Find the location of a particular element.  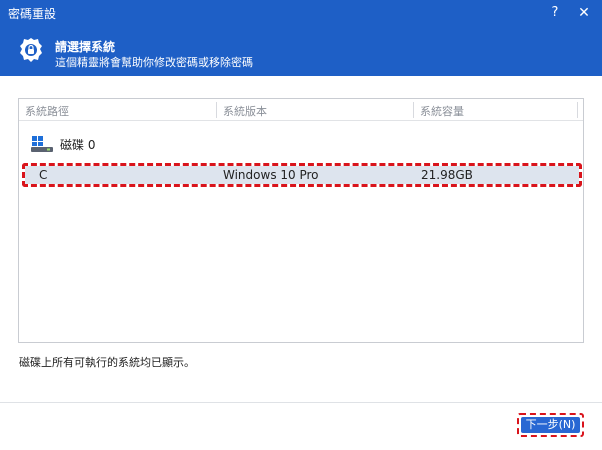

wizard-header: 請選擇系統 這個精靈將會幫助你修改密碼或移除密碼 is located at coordinates (301, 51).